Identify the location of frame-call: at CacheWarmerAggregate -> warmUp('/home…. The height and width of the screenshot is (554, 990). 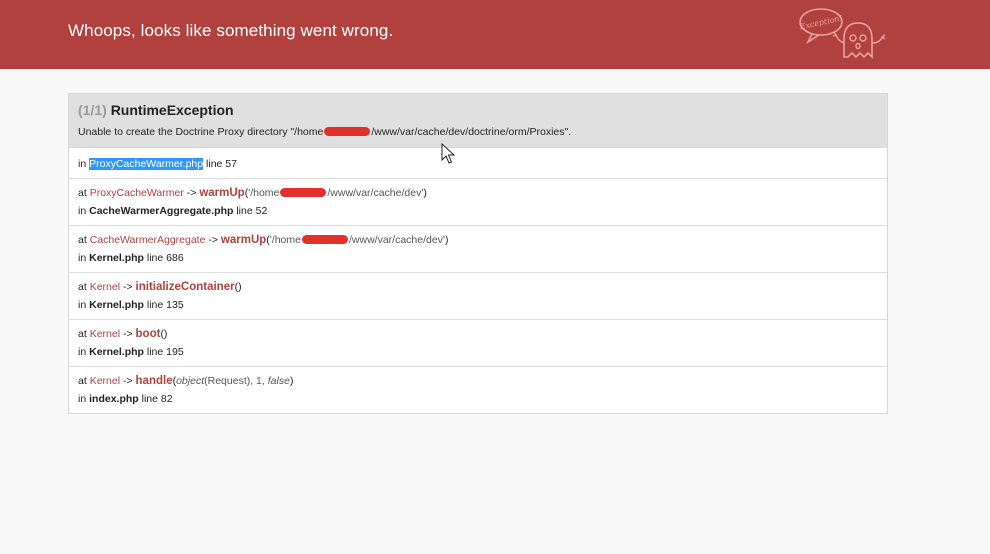
(263, 240).